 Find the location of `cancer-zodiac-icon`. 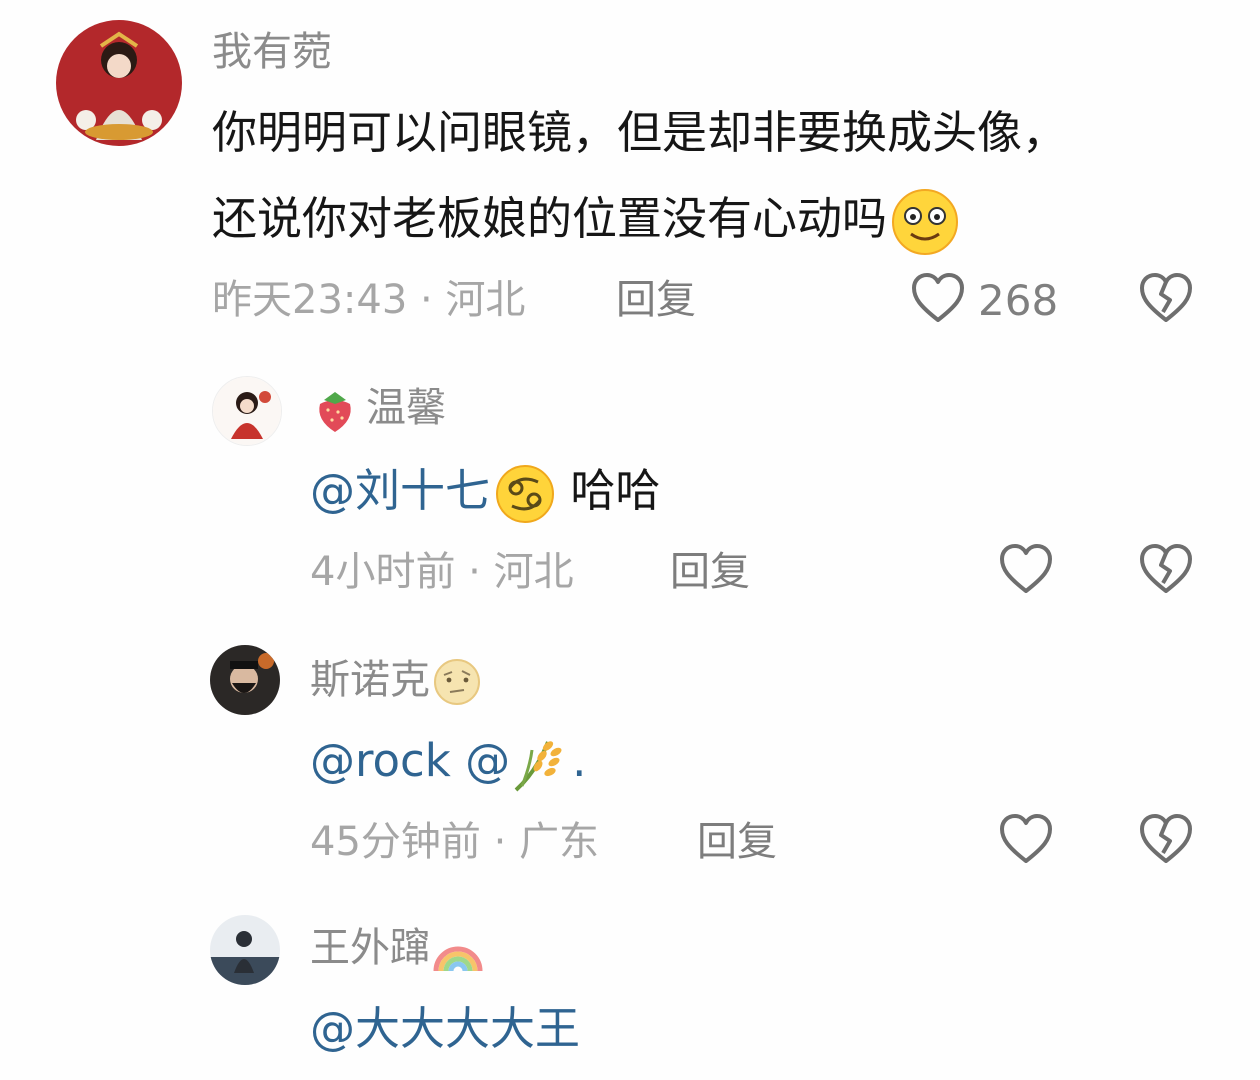

cancer-zodiac-icon is located at coordinates (525, 494).